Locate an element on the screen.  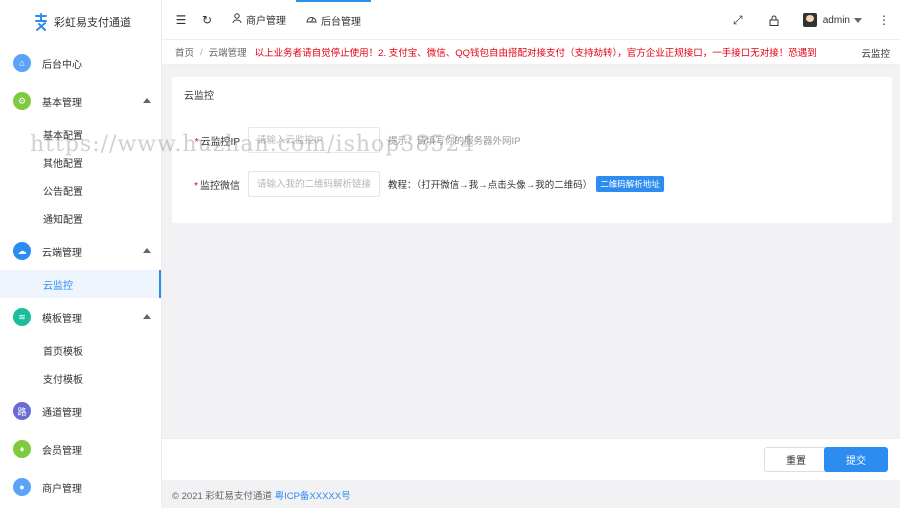
logo: 彩虹易支付通道 is located at coordinates (80, 22).